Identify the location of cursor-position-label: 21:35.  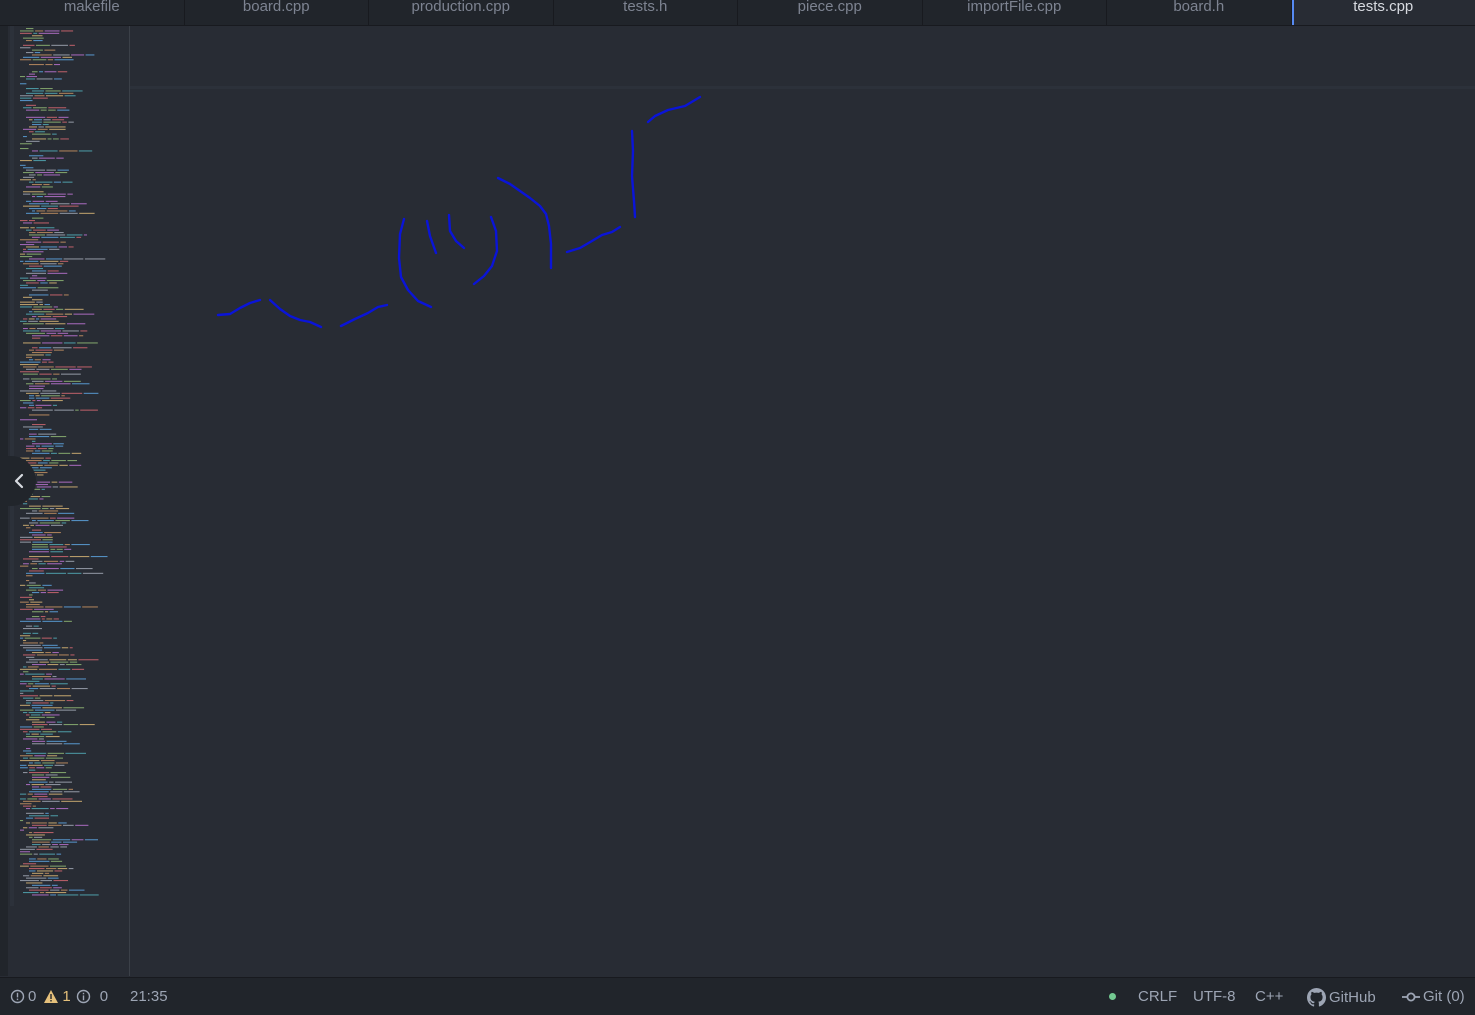
(149, 996).